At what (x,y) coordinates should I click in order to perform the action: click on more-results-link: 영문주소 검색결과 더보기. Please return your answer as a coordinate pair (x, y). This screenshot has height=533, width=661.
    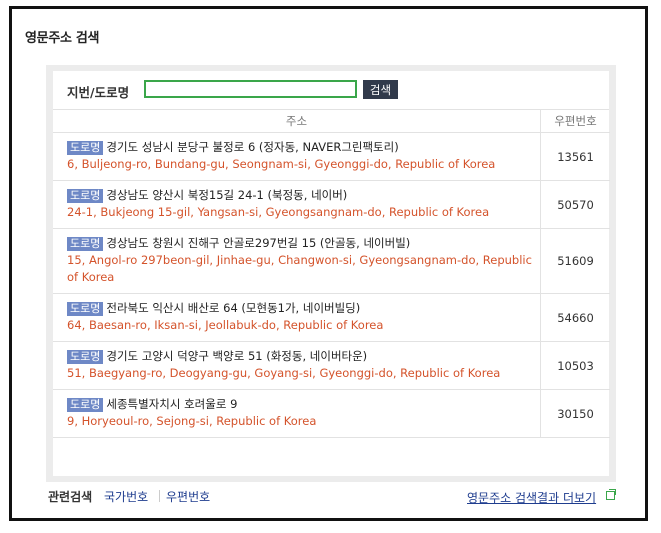
    Looking at the image, I should click on (531, 497).